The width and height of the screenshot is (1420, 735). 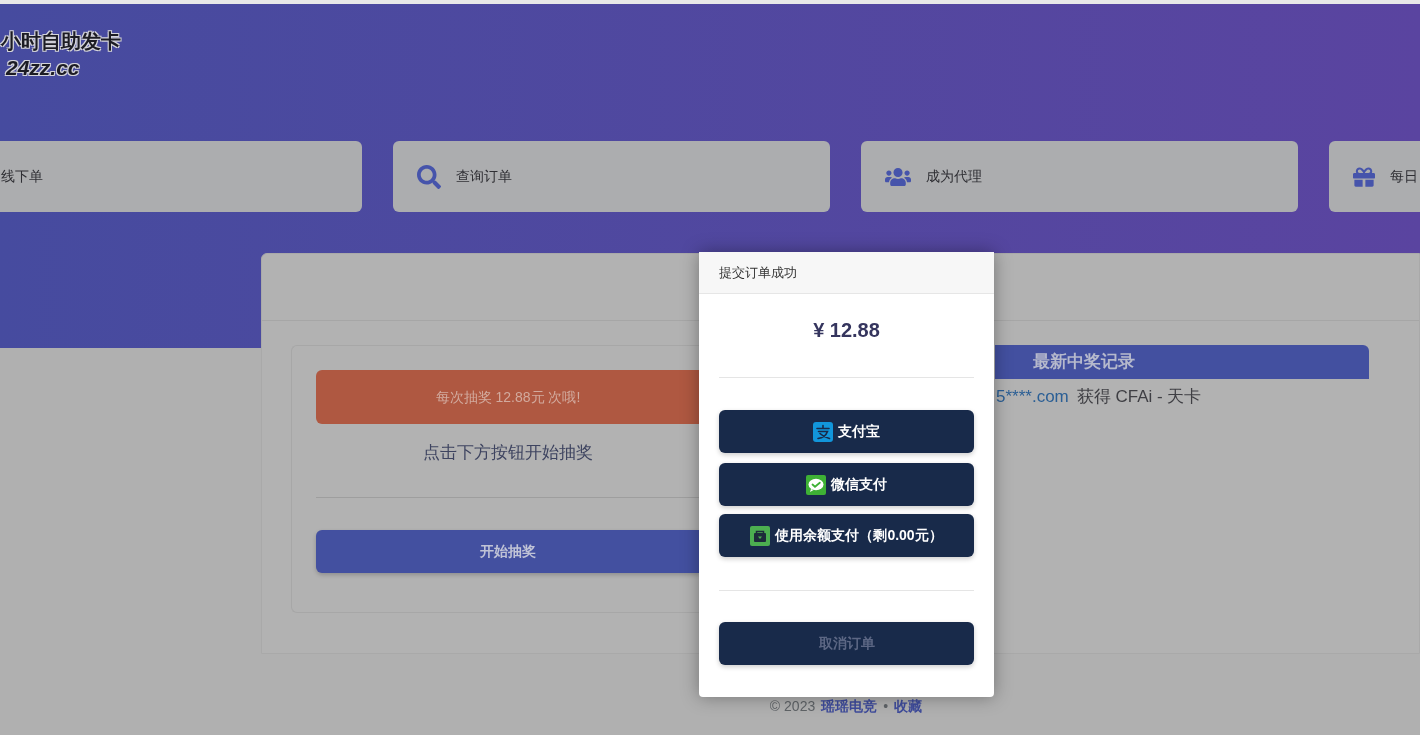 What do you see at coordinates (758, 272) in the screenshot?
I see `dialog-title: 提交订单成功` at bounding box center [758, 272].